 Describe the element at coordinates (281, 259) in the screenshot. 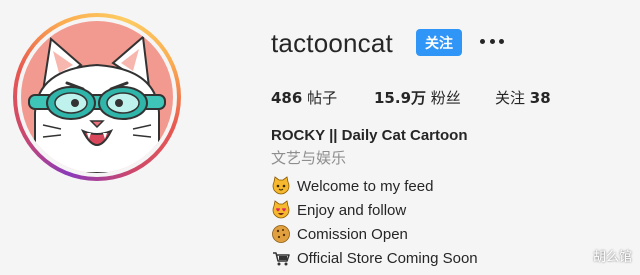

I see `shopping-icon` at that location.